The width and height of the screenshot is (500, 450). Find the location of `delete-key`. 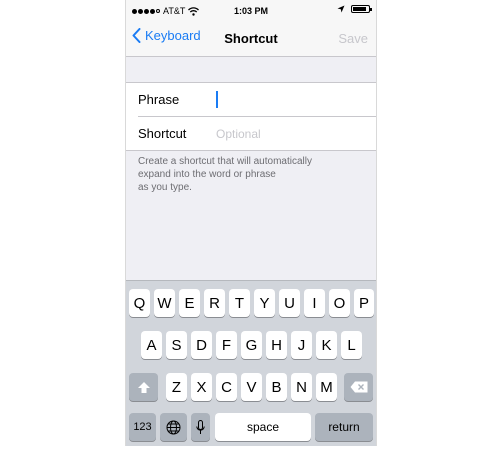

delete-key is located at coordinates (358, 387).